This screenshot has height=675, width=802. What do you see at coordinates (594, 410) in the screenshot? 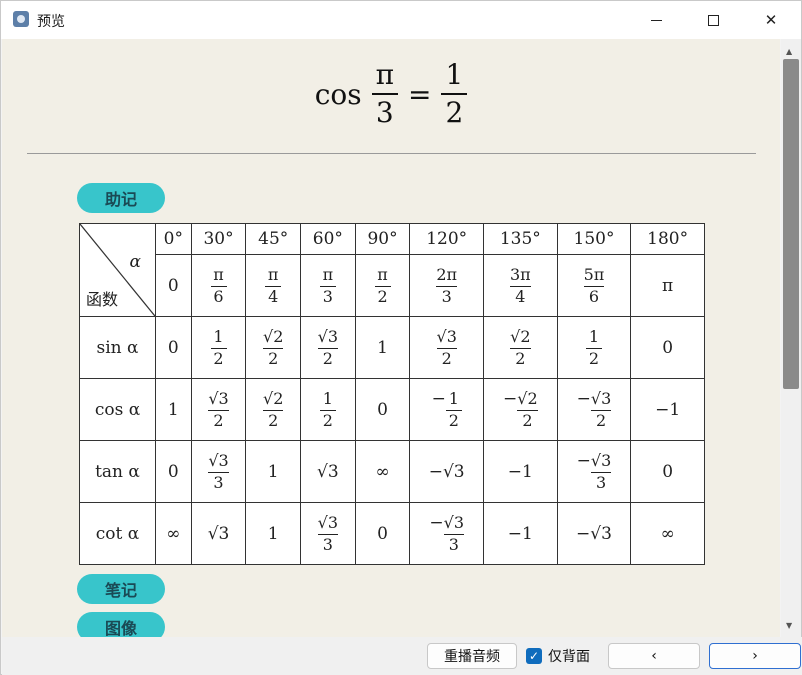
I see `table-cell: − √3 2` at bounding box center [594, 410].